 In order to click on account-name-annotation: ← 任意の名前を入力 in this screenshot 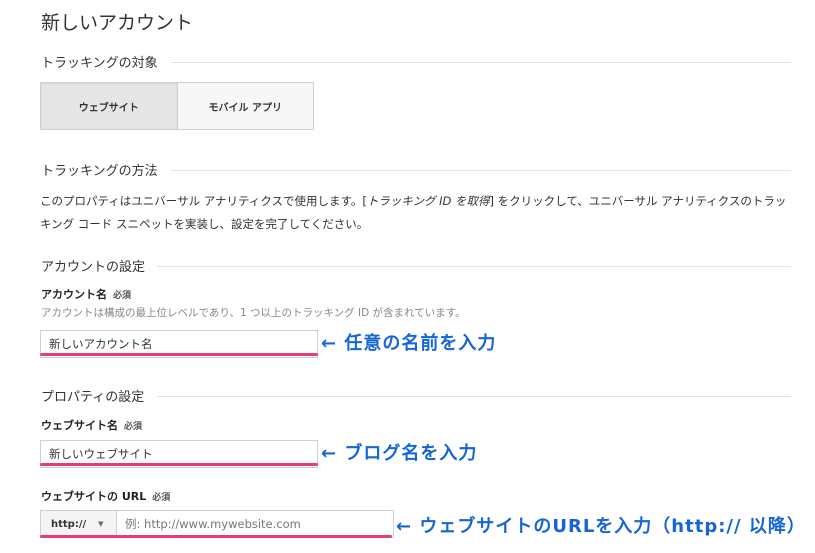, I will do `click(409, 343)`.